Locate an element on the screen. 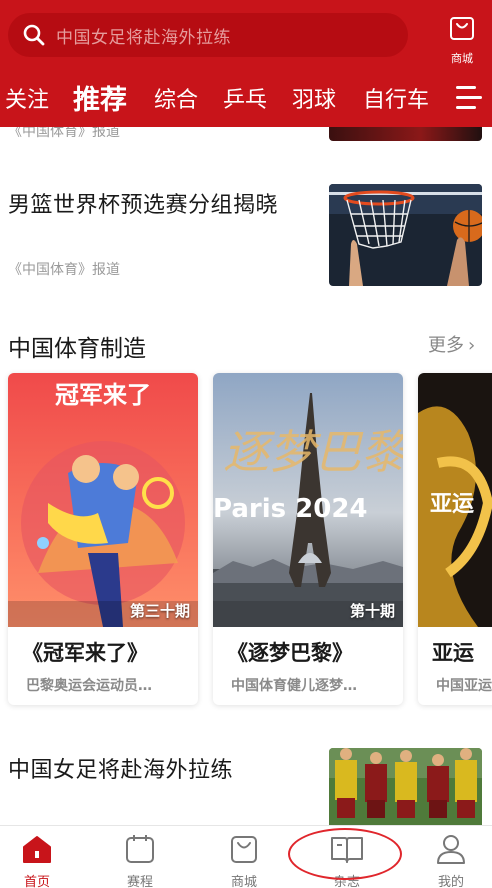 This screenshot has height=888, width=492. nav-schedule: 赛程 is located at coordinates (140, 861).